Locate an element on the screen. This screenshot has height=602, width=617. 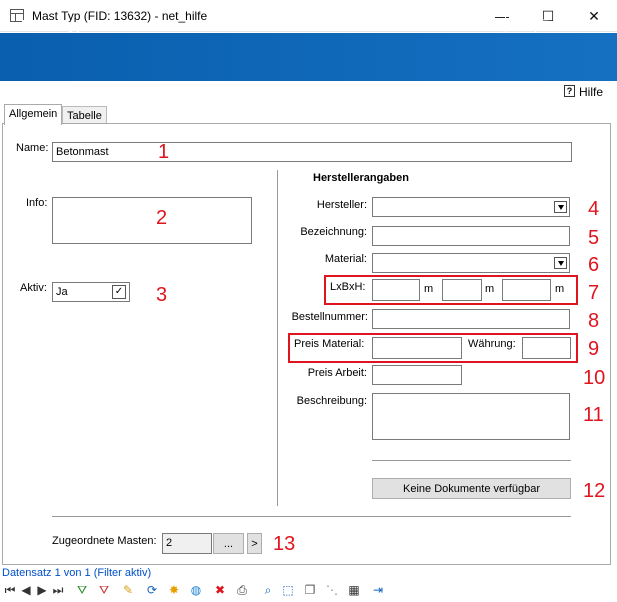
help-icon: ? is located at coordinates (569, 91).